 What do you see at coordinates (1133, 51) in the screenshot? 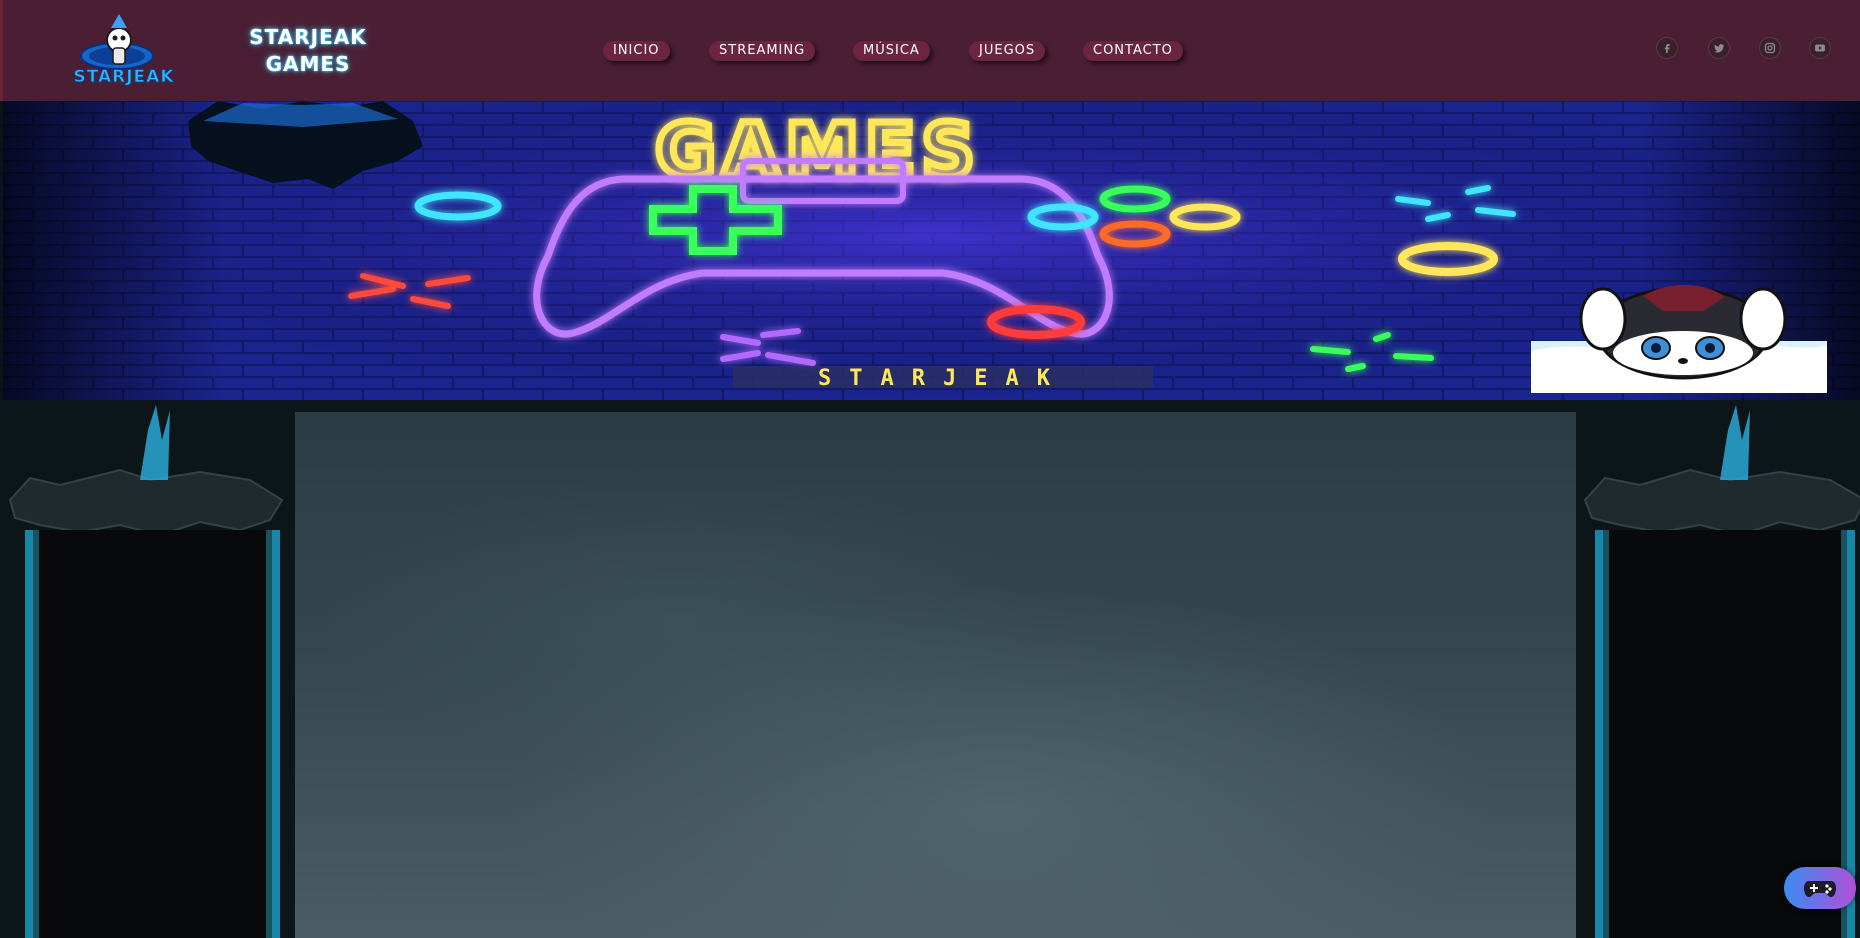
I see `nav-contacto: CONTACTO` at bounding box center [1133, 51].